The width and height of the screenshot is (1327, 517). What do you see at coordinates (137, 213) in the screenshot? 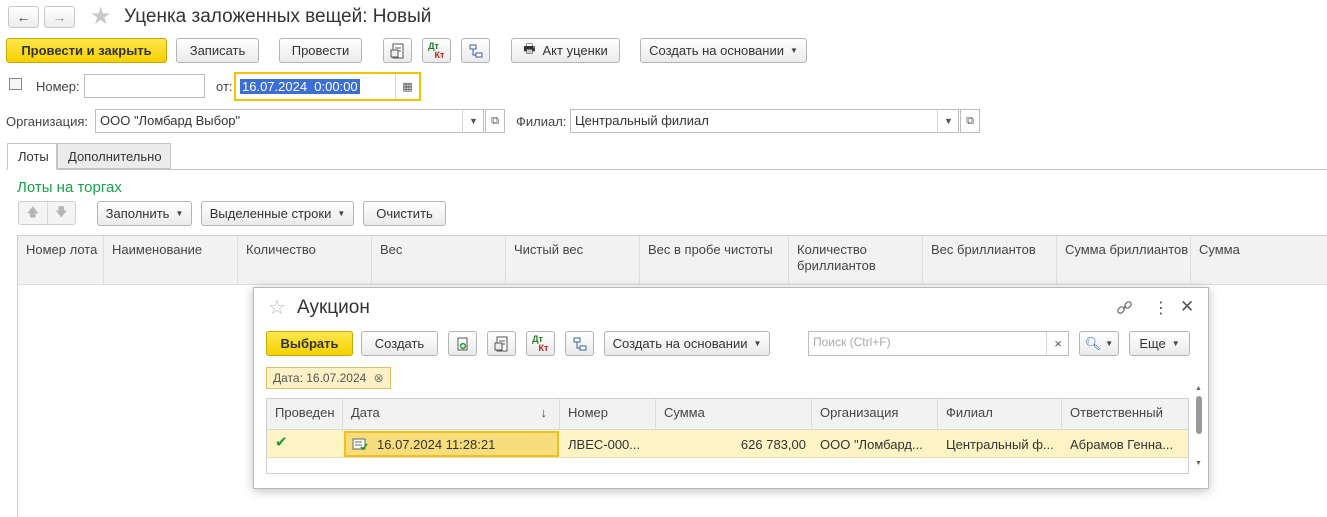
I see `fill-label: Заполнить` at bounding box center [137, 213].